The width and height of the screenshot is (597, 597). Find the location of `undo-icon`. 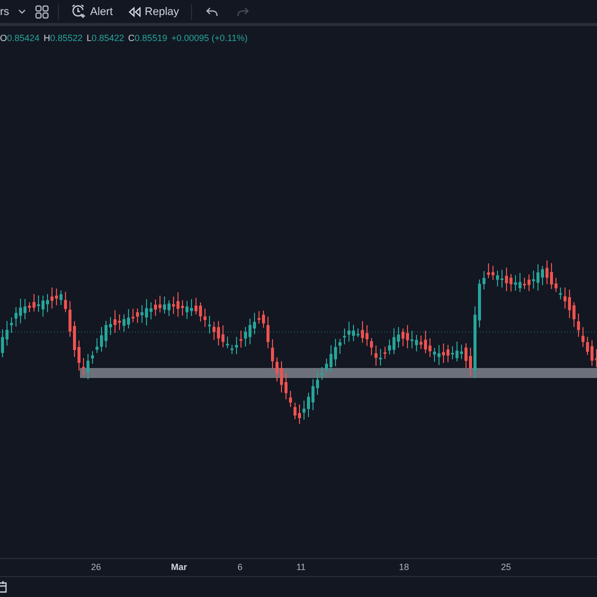

undo-icon is located at coordinates (212, 11).